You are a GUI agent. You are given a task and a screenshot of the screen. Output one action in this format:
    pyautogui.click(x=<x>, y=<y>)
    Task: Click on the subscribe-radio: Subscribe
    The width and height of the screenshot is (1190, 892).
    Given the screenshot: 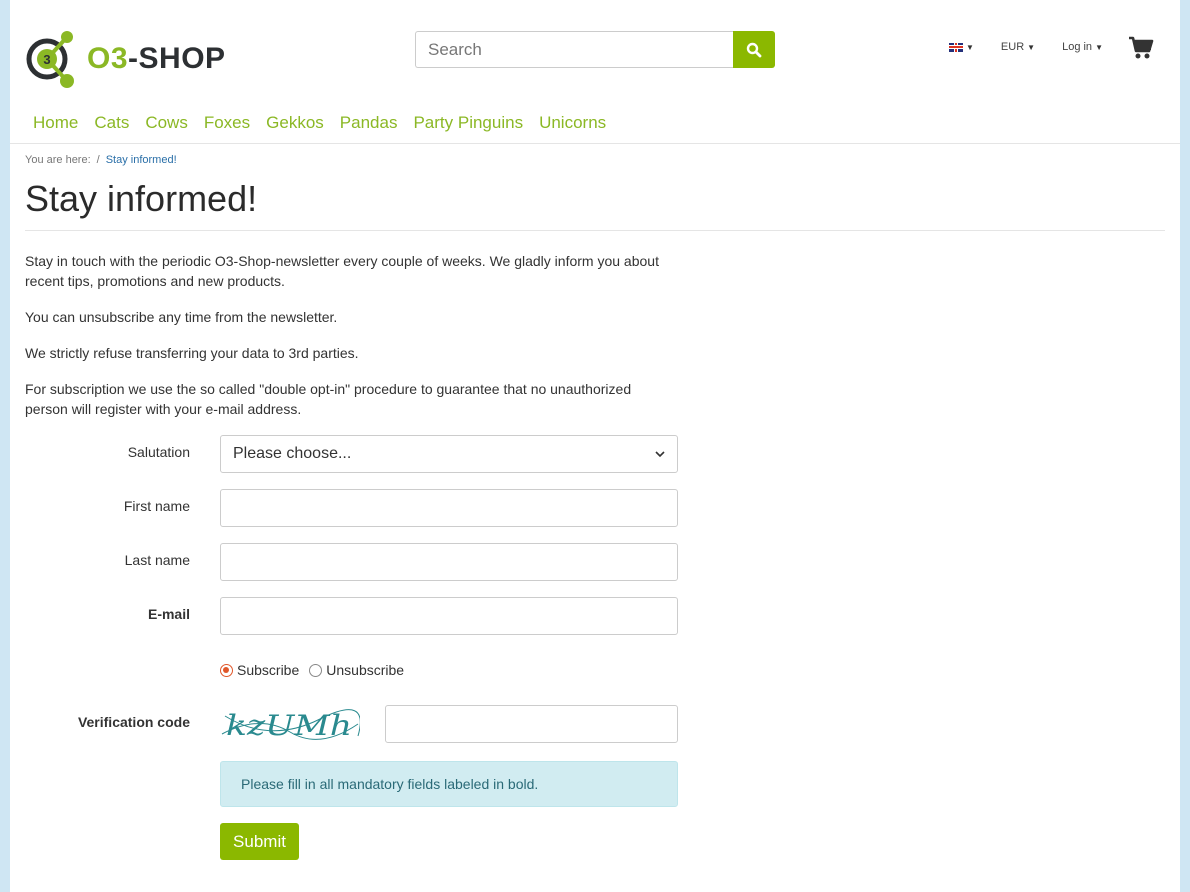 What is the action you would take?
    pyautogui.click(x=259, y=670)
    